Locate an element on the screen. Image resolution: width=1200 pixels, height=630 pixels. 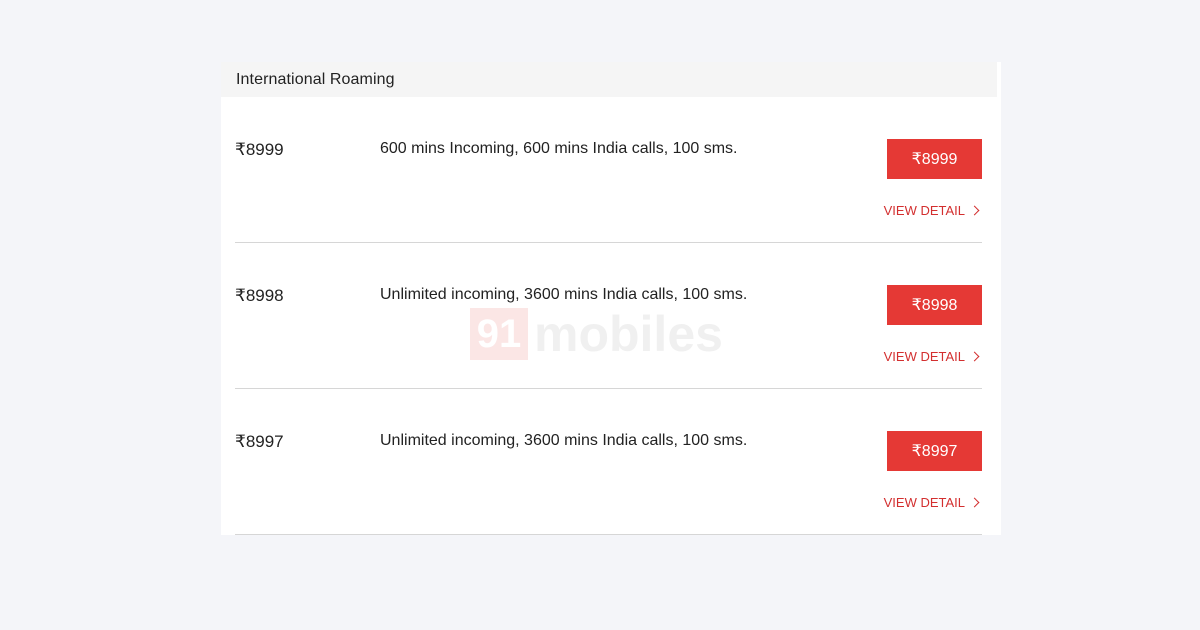
recharge-button: ₹8999 is located at coordinates (934, 159).